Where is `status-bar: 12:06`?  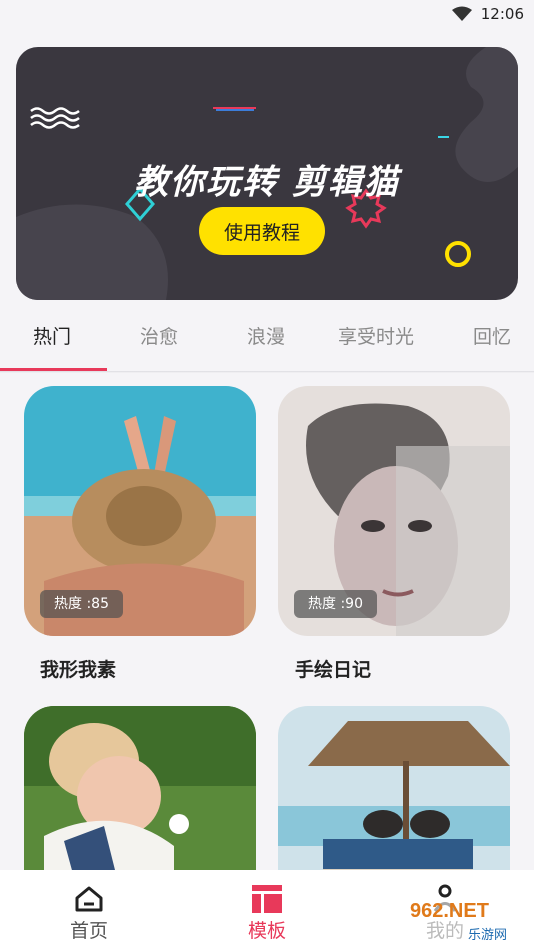
status-bar: 12:06 is located at coordinates (267, 15).